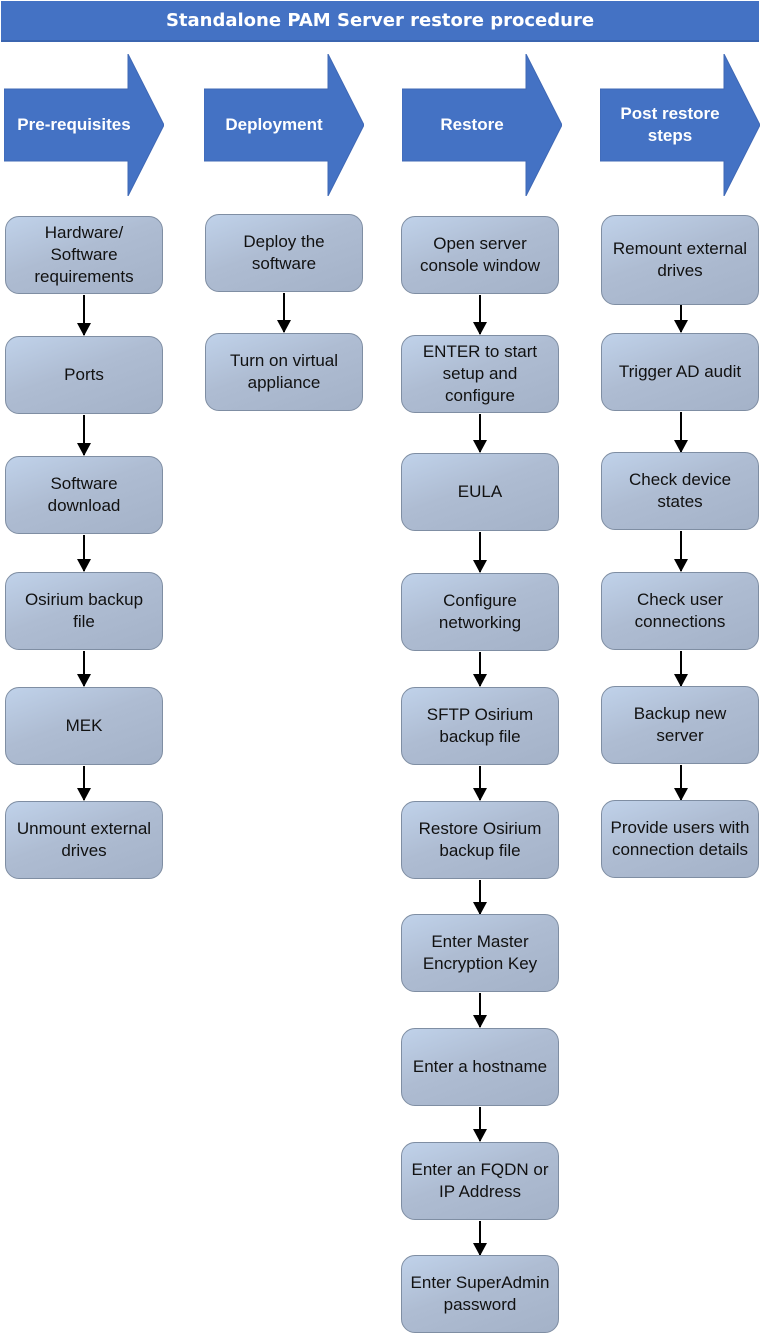 The width and height of the screenshot is (762, 1337). Describe the element at coordinates (680, 611) in the screenshot. I see `step-box: Check user connections` at that location.